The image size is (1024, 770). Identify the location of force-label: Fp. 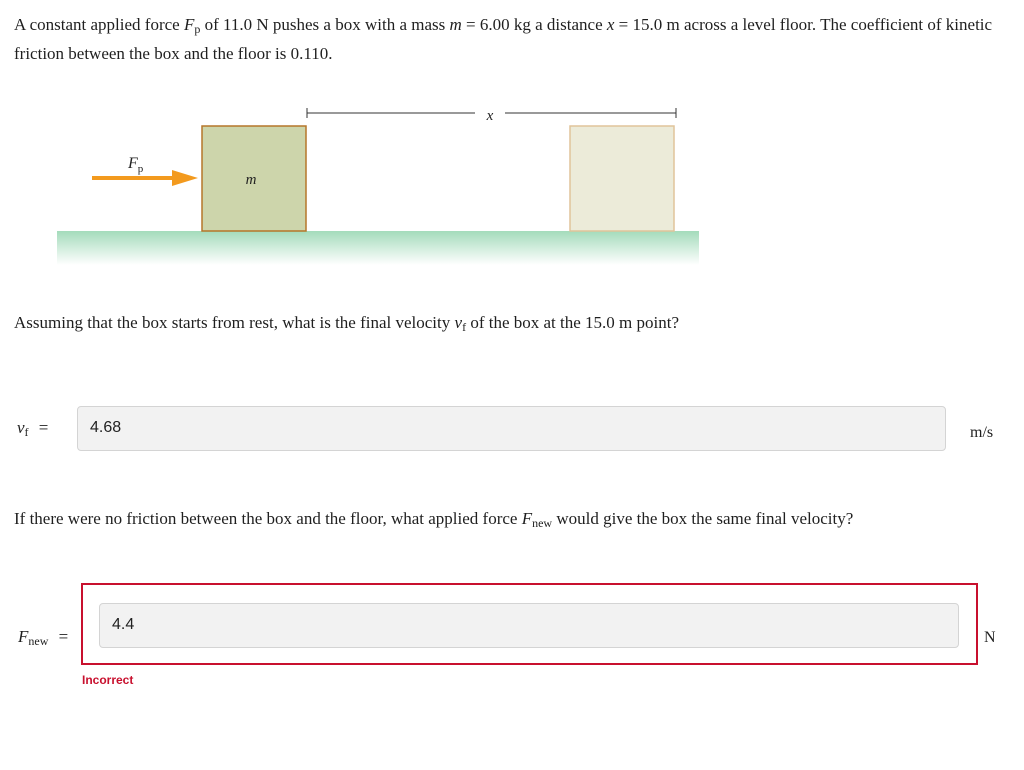
(135, 165).